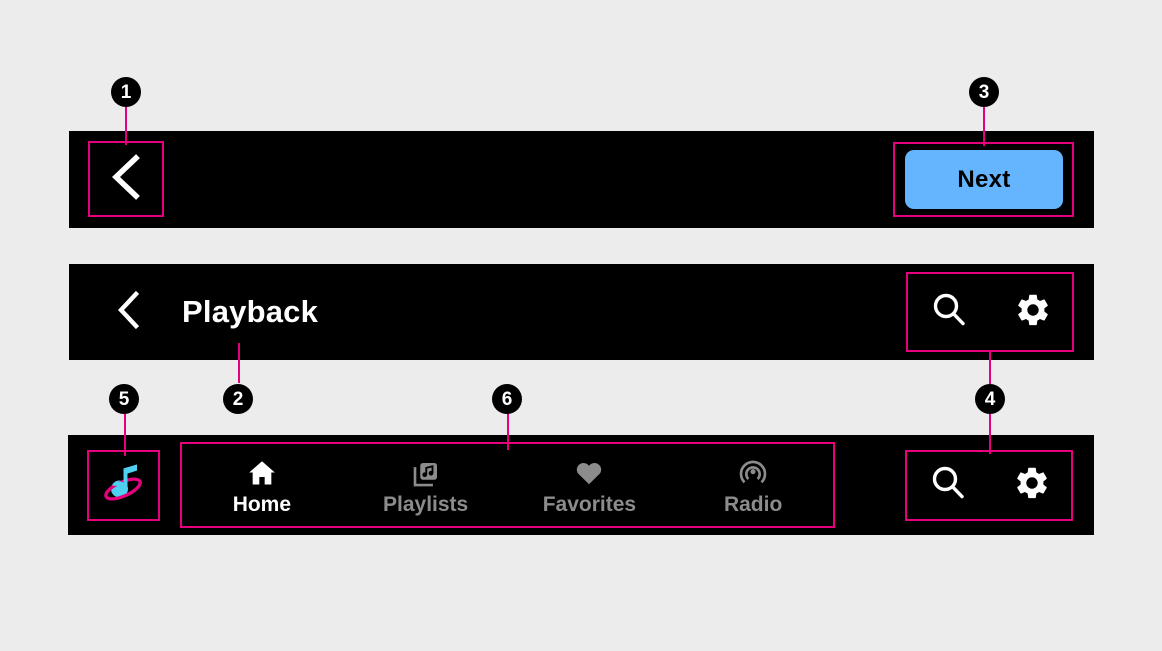 The width and height of the screenshot is (1162, 651). What do you see at coordinates (124, 399) in the screenshot?
I see `callout-badge-5: 5` at bounding box center [124, 399].